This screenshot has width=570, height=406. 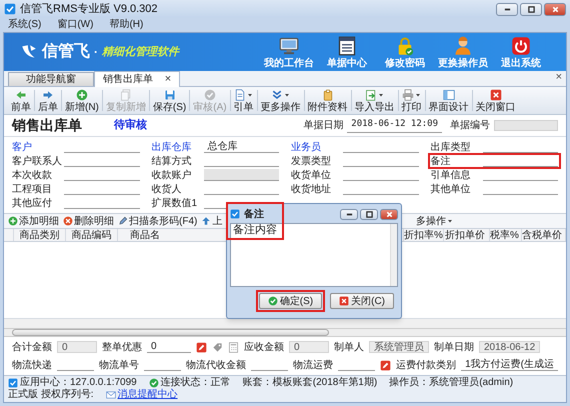 I want to click on field-label: 工程项目, so click(x=32, y=189).